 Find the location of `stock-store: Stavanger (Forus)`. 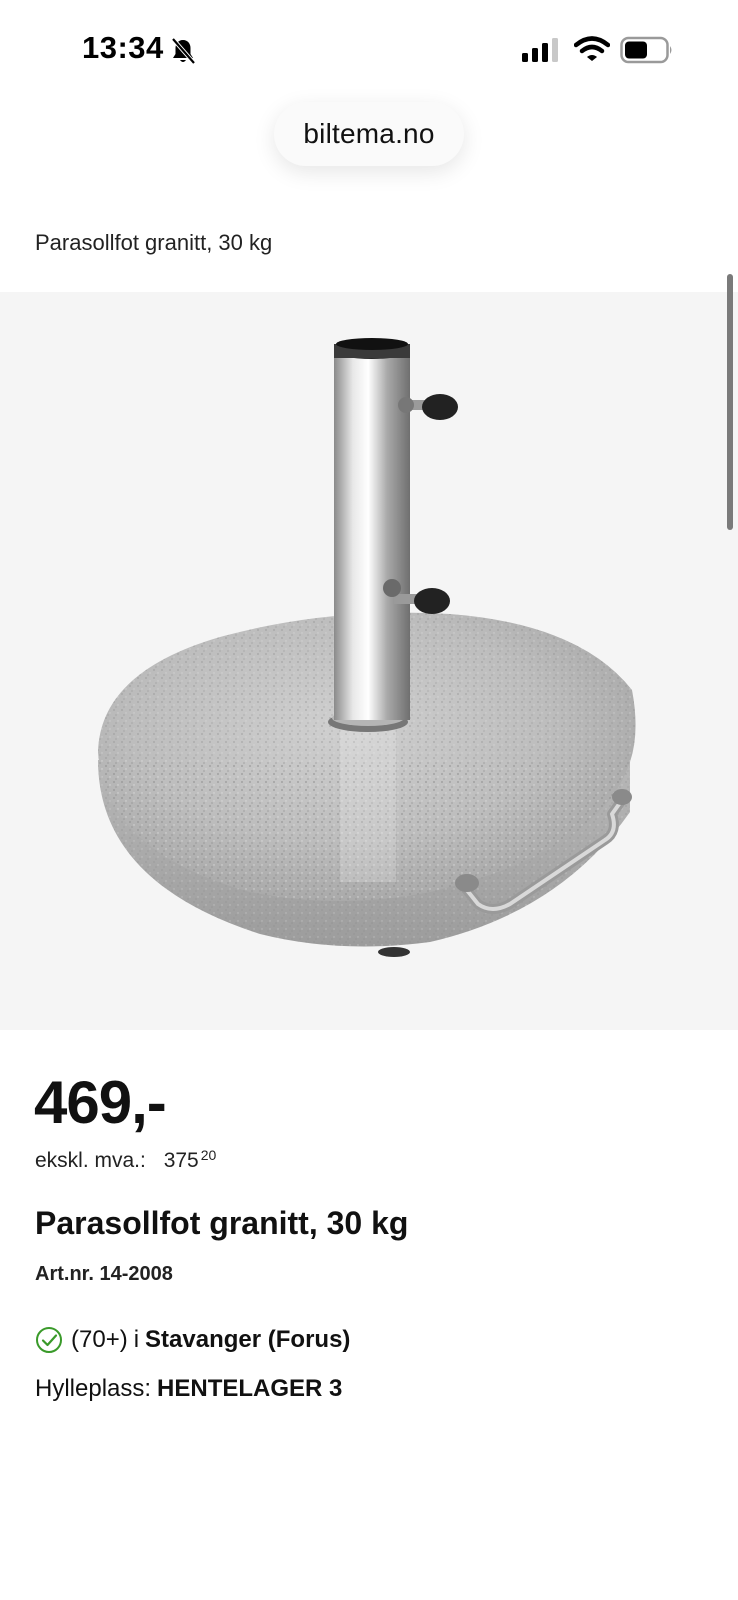

stock-store: Stavanger (Forus) is located at coordinates (247, 1340).